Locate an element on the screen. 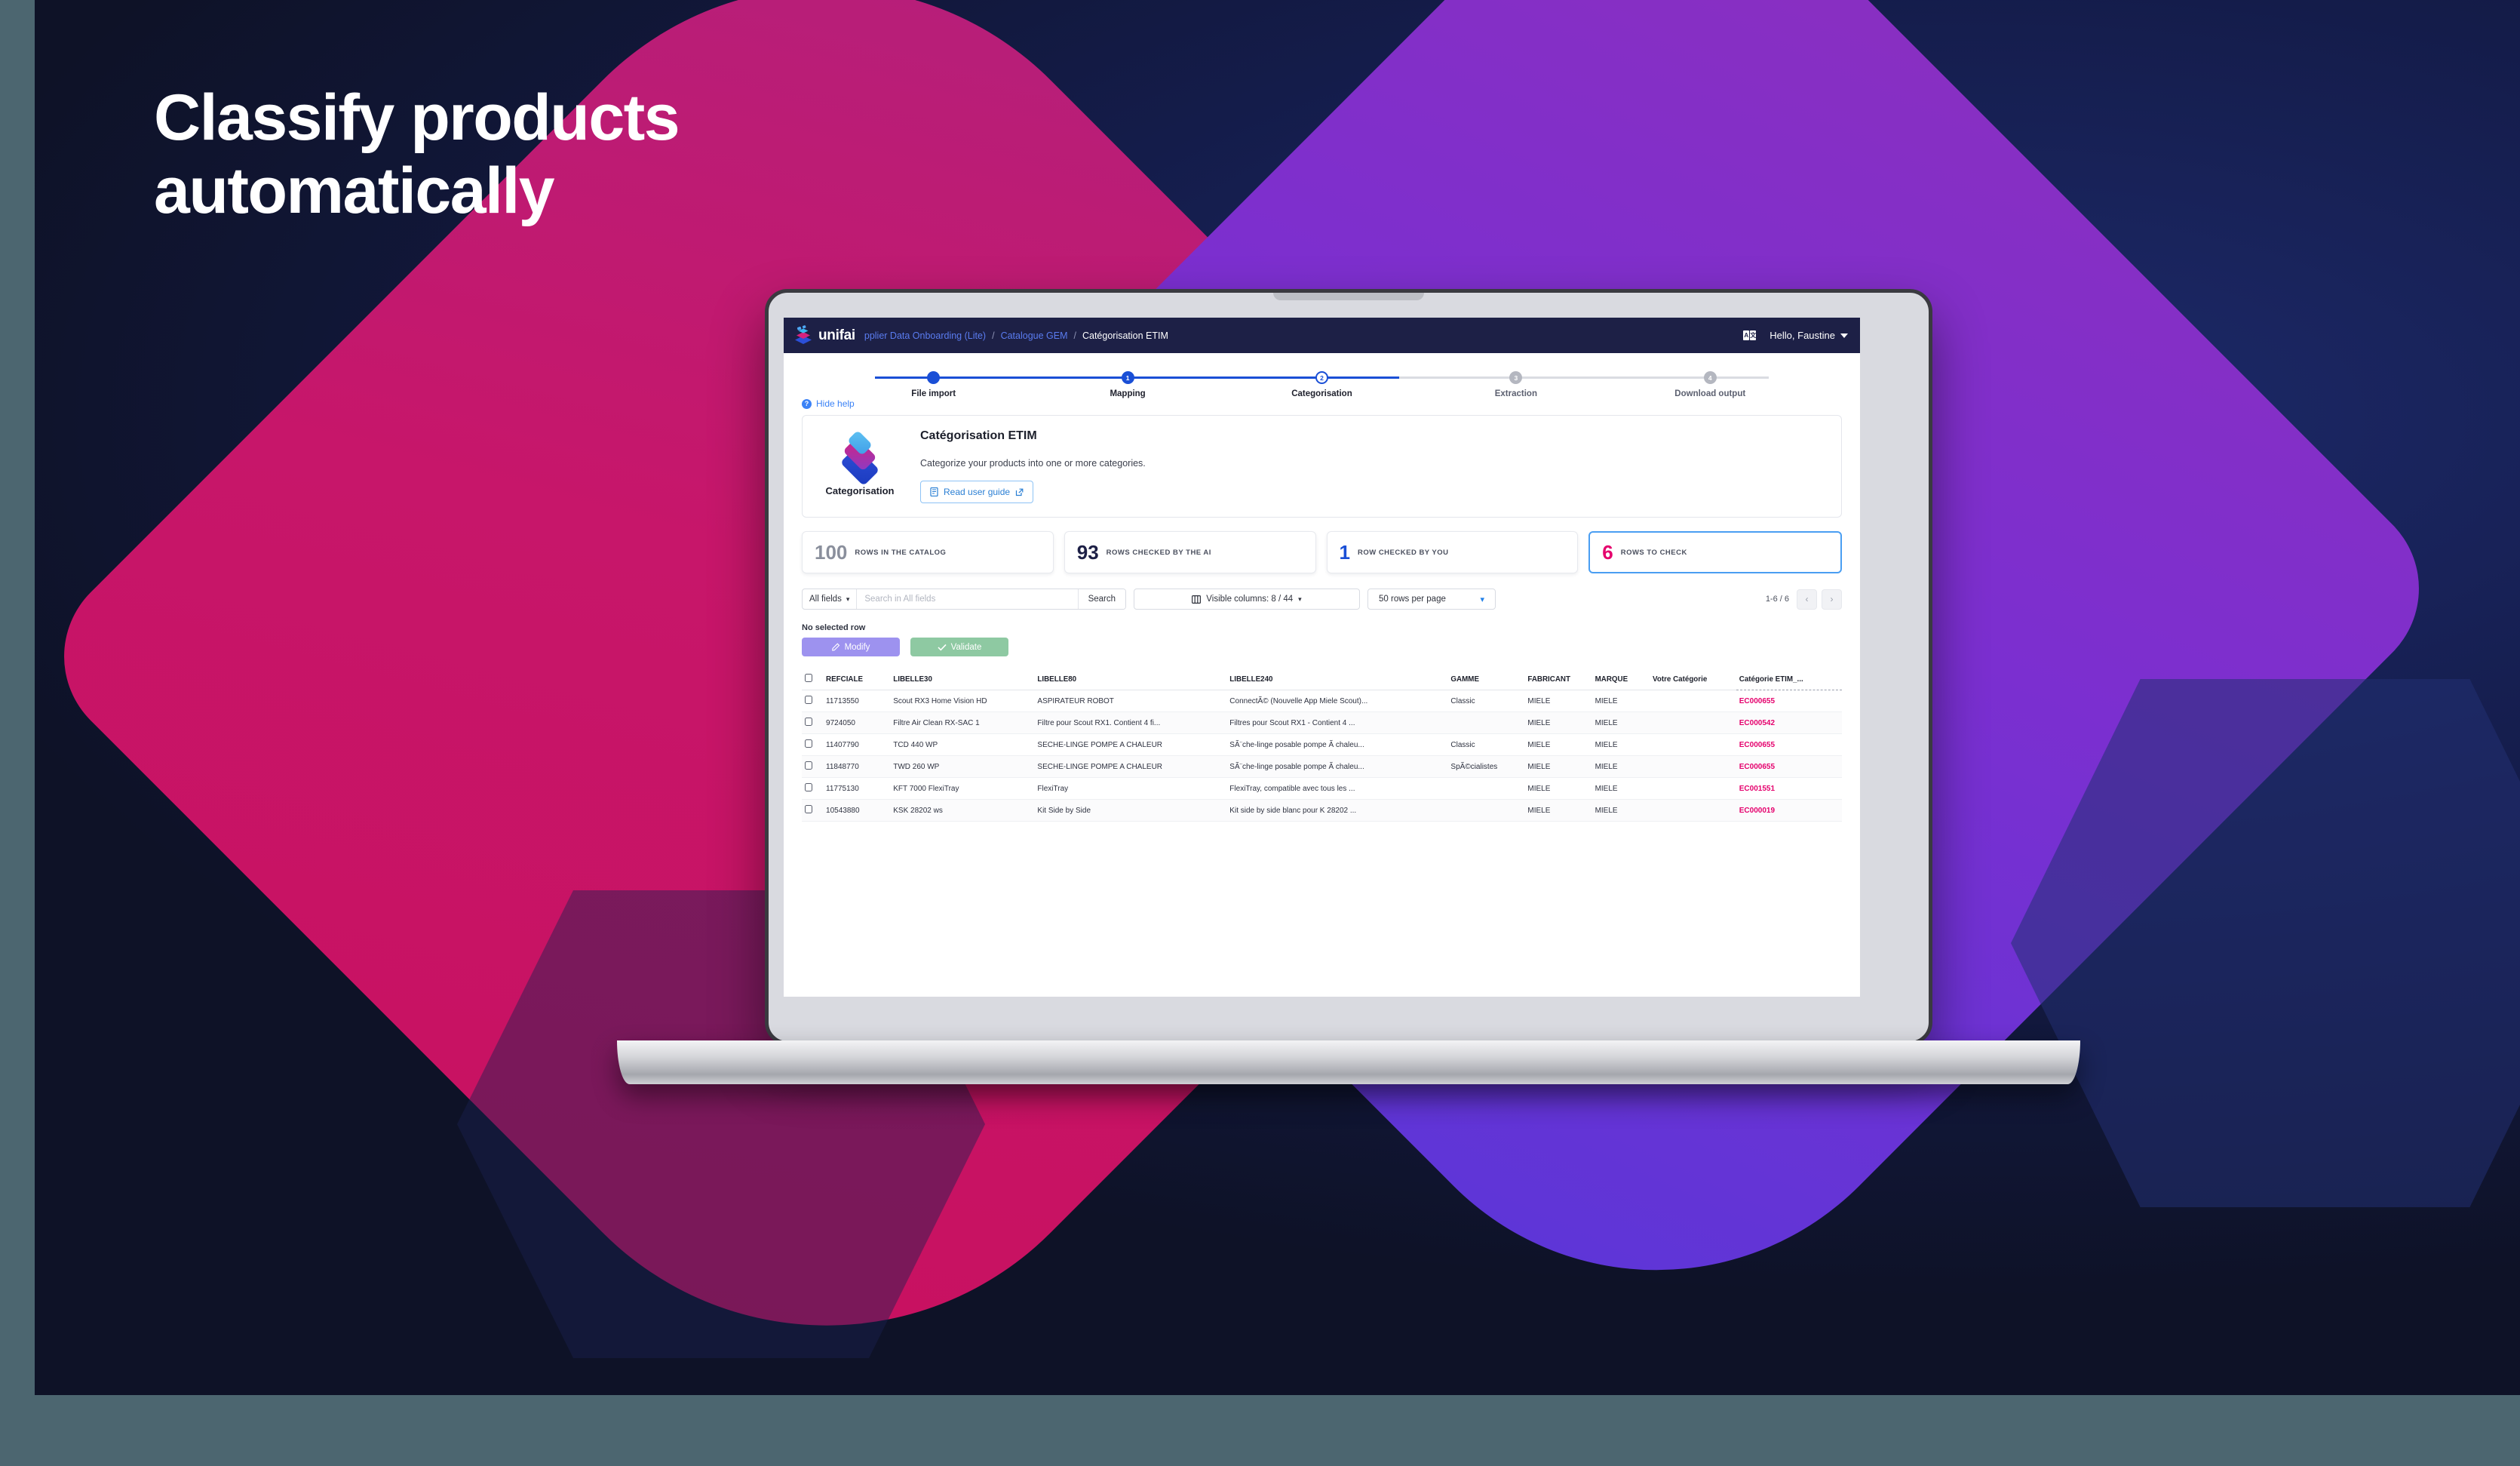 The image size is (2520, 1466). stat-card-rows-in-catalog: 100 ROWS IN THE CATALOG is located at coordinates (928, 552).